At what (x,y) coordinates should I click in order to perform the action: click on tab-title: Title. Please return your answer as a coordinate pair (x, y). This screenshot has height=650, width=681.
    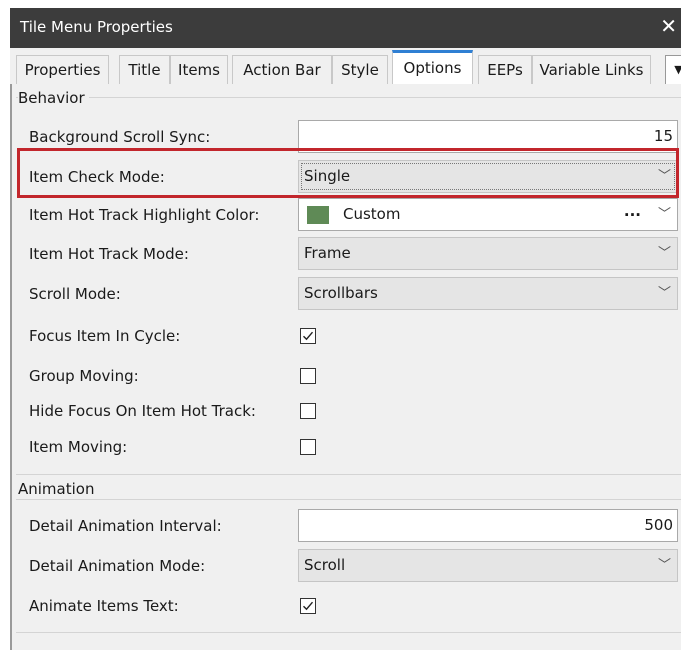
    Looking at the image, I should click on (144, 70).